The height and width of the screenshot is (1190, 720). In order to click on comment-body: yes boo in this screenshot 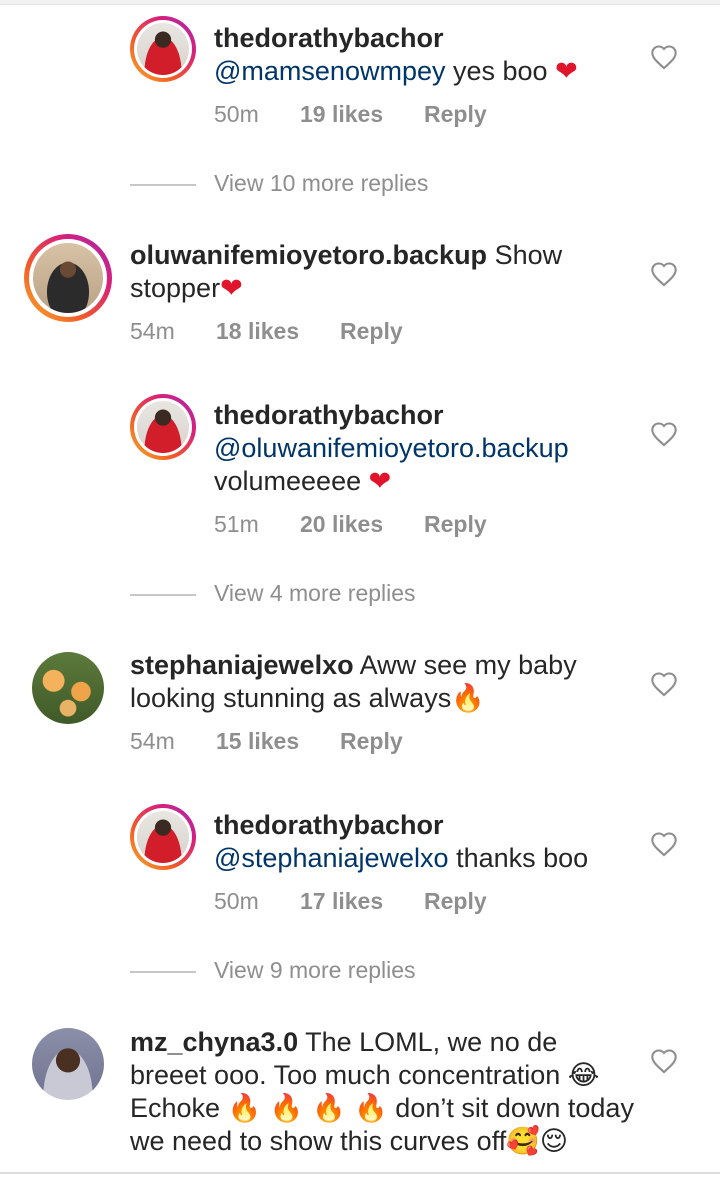, I will do `click(500, 71)`.